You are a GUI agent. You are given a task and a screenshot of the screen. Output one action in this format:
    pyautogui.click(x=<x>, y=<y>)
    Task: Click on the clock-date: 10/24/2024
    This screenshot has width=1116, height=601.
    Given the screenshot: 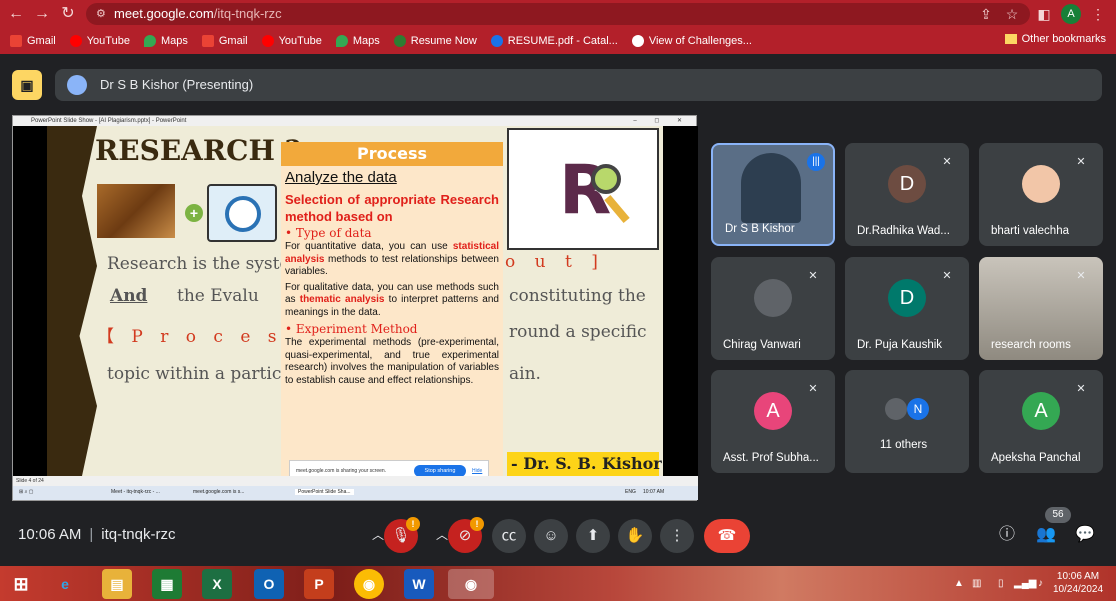 What is the action you would take?
    pyautogui.click(x=1078, y=589)
    